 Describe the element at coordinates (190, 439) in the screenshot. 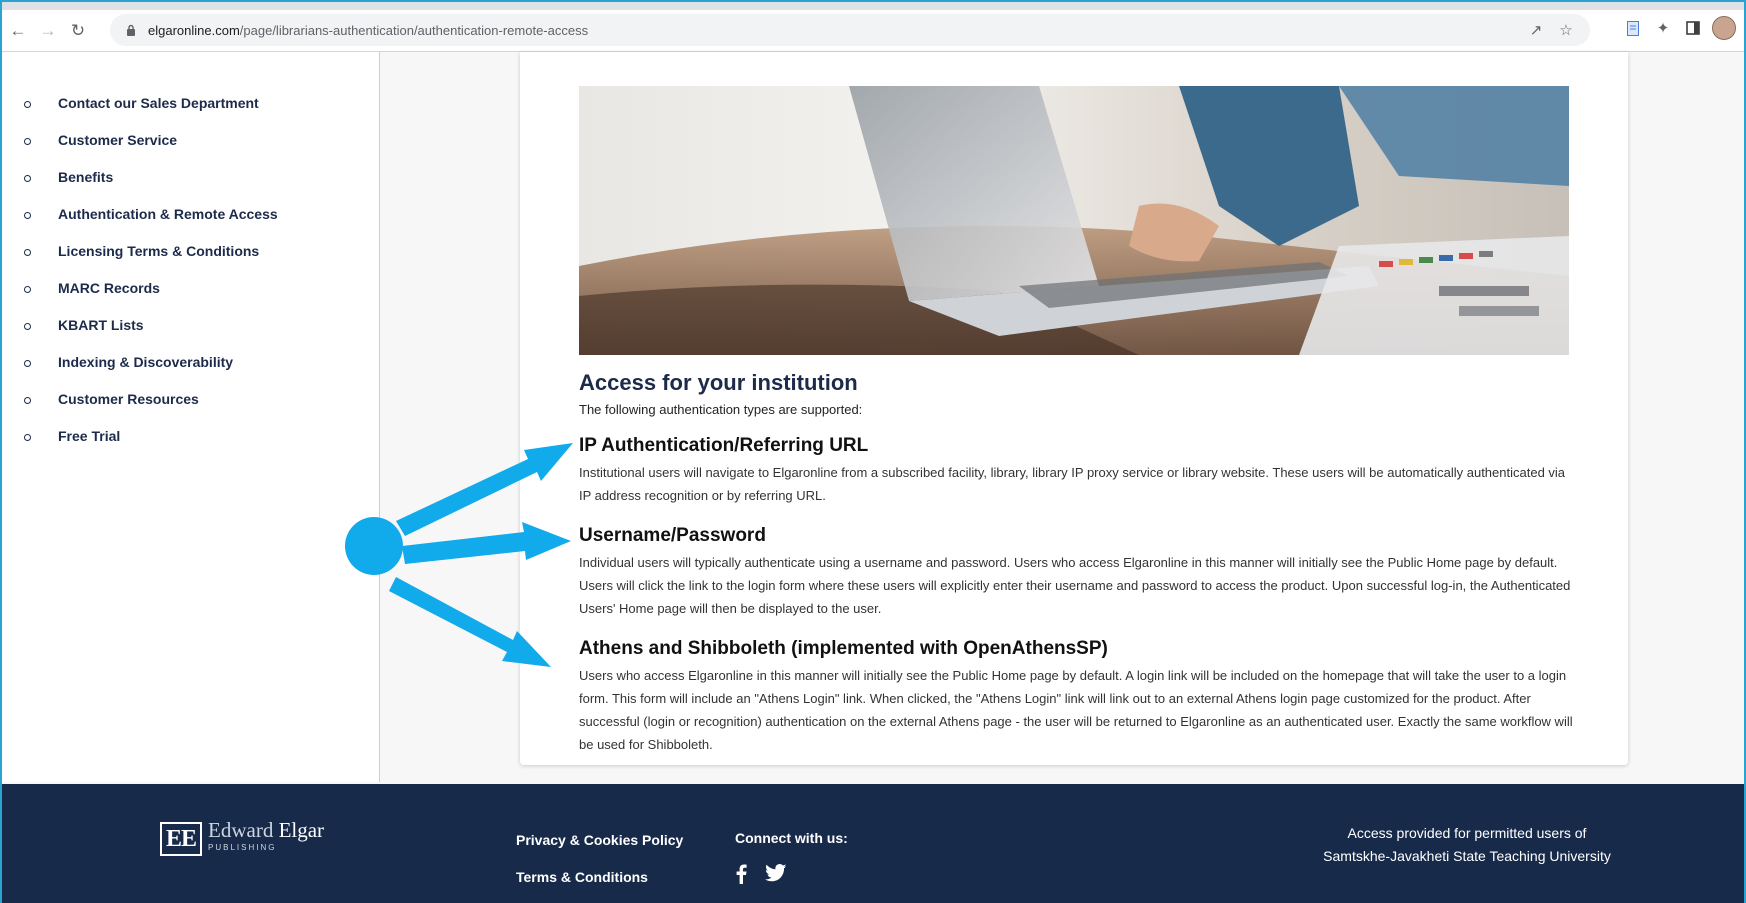

I see `sidebar-item-free-trial: Free Trial` at that location.